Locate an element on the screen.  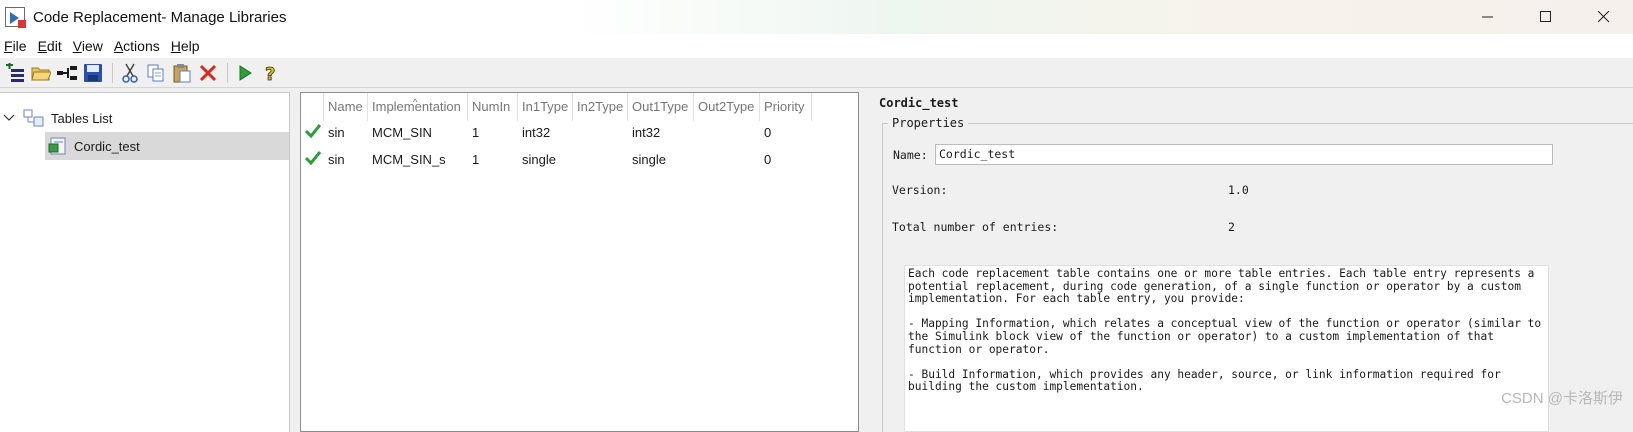
cell-out1type: single is located at coordinates (649, 159).